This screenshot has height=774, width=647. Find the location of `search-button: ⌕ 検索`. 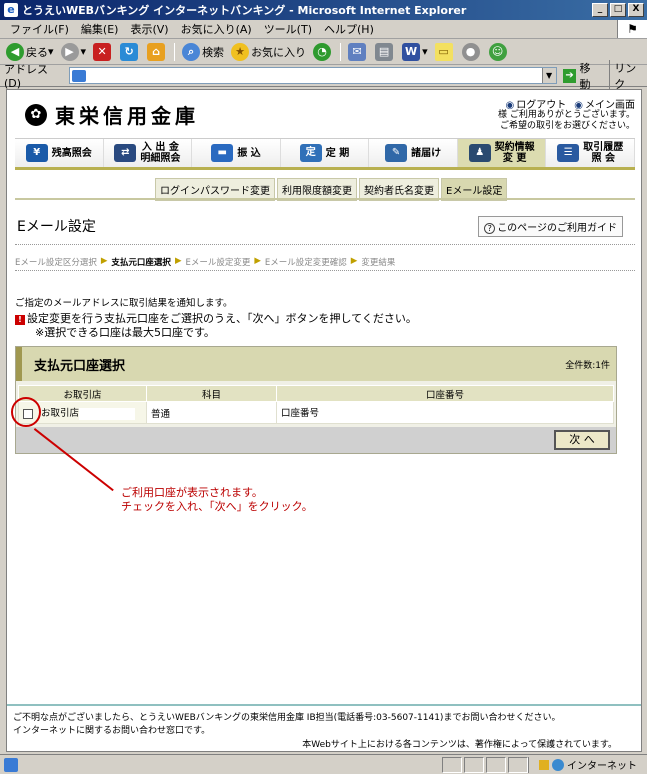

search-button: ⌕ 検索 is located at coordinates (203, 51).